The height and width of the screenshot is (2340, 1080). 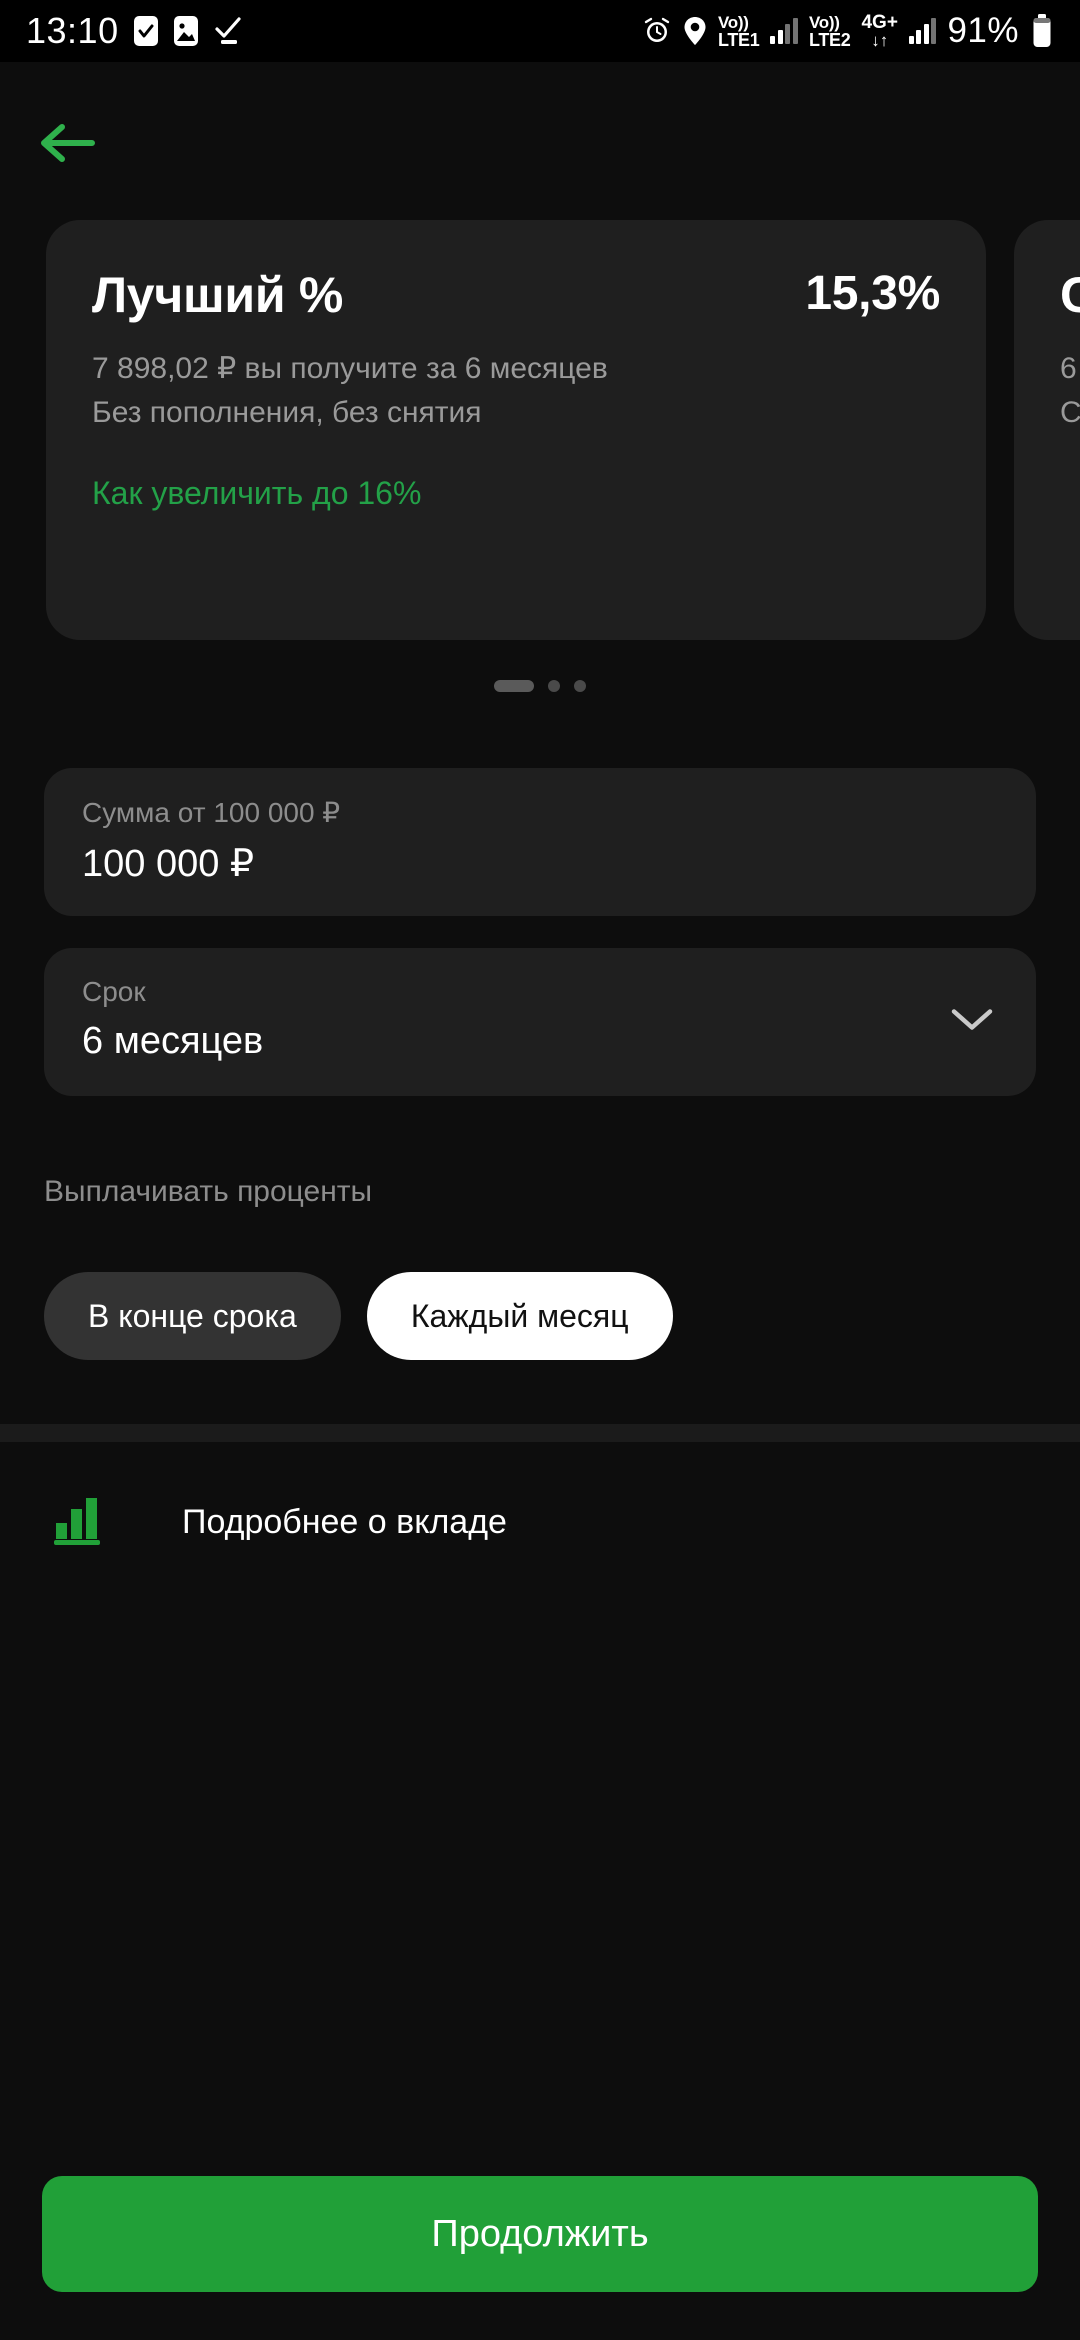 I want to click on battery-icon, so click(x=1042, y=31).